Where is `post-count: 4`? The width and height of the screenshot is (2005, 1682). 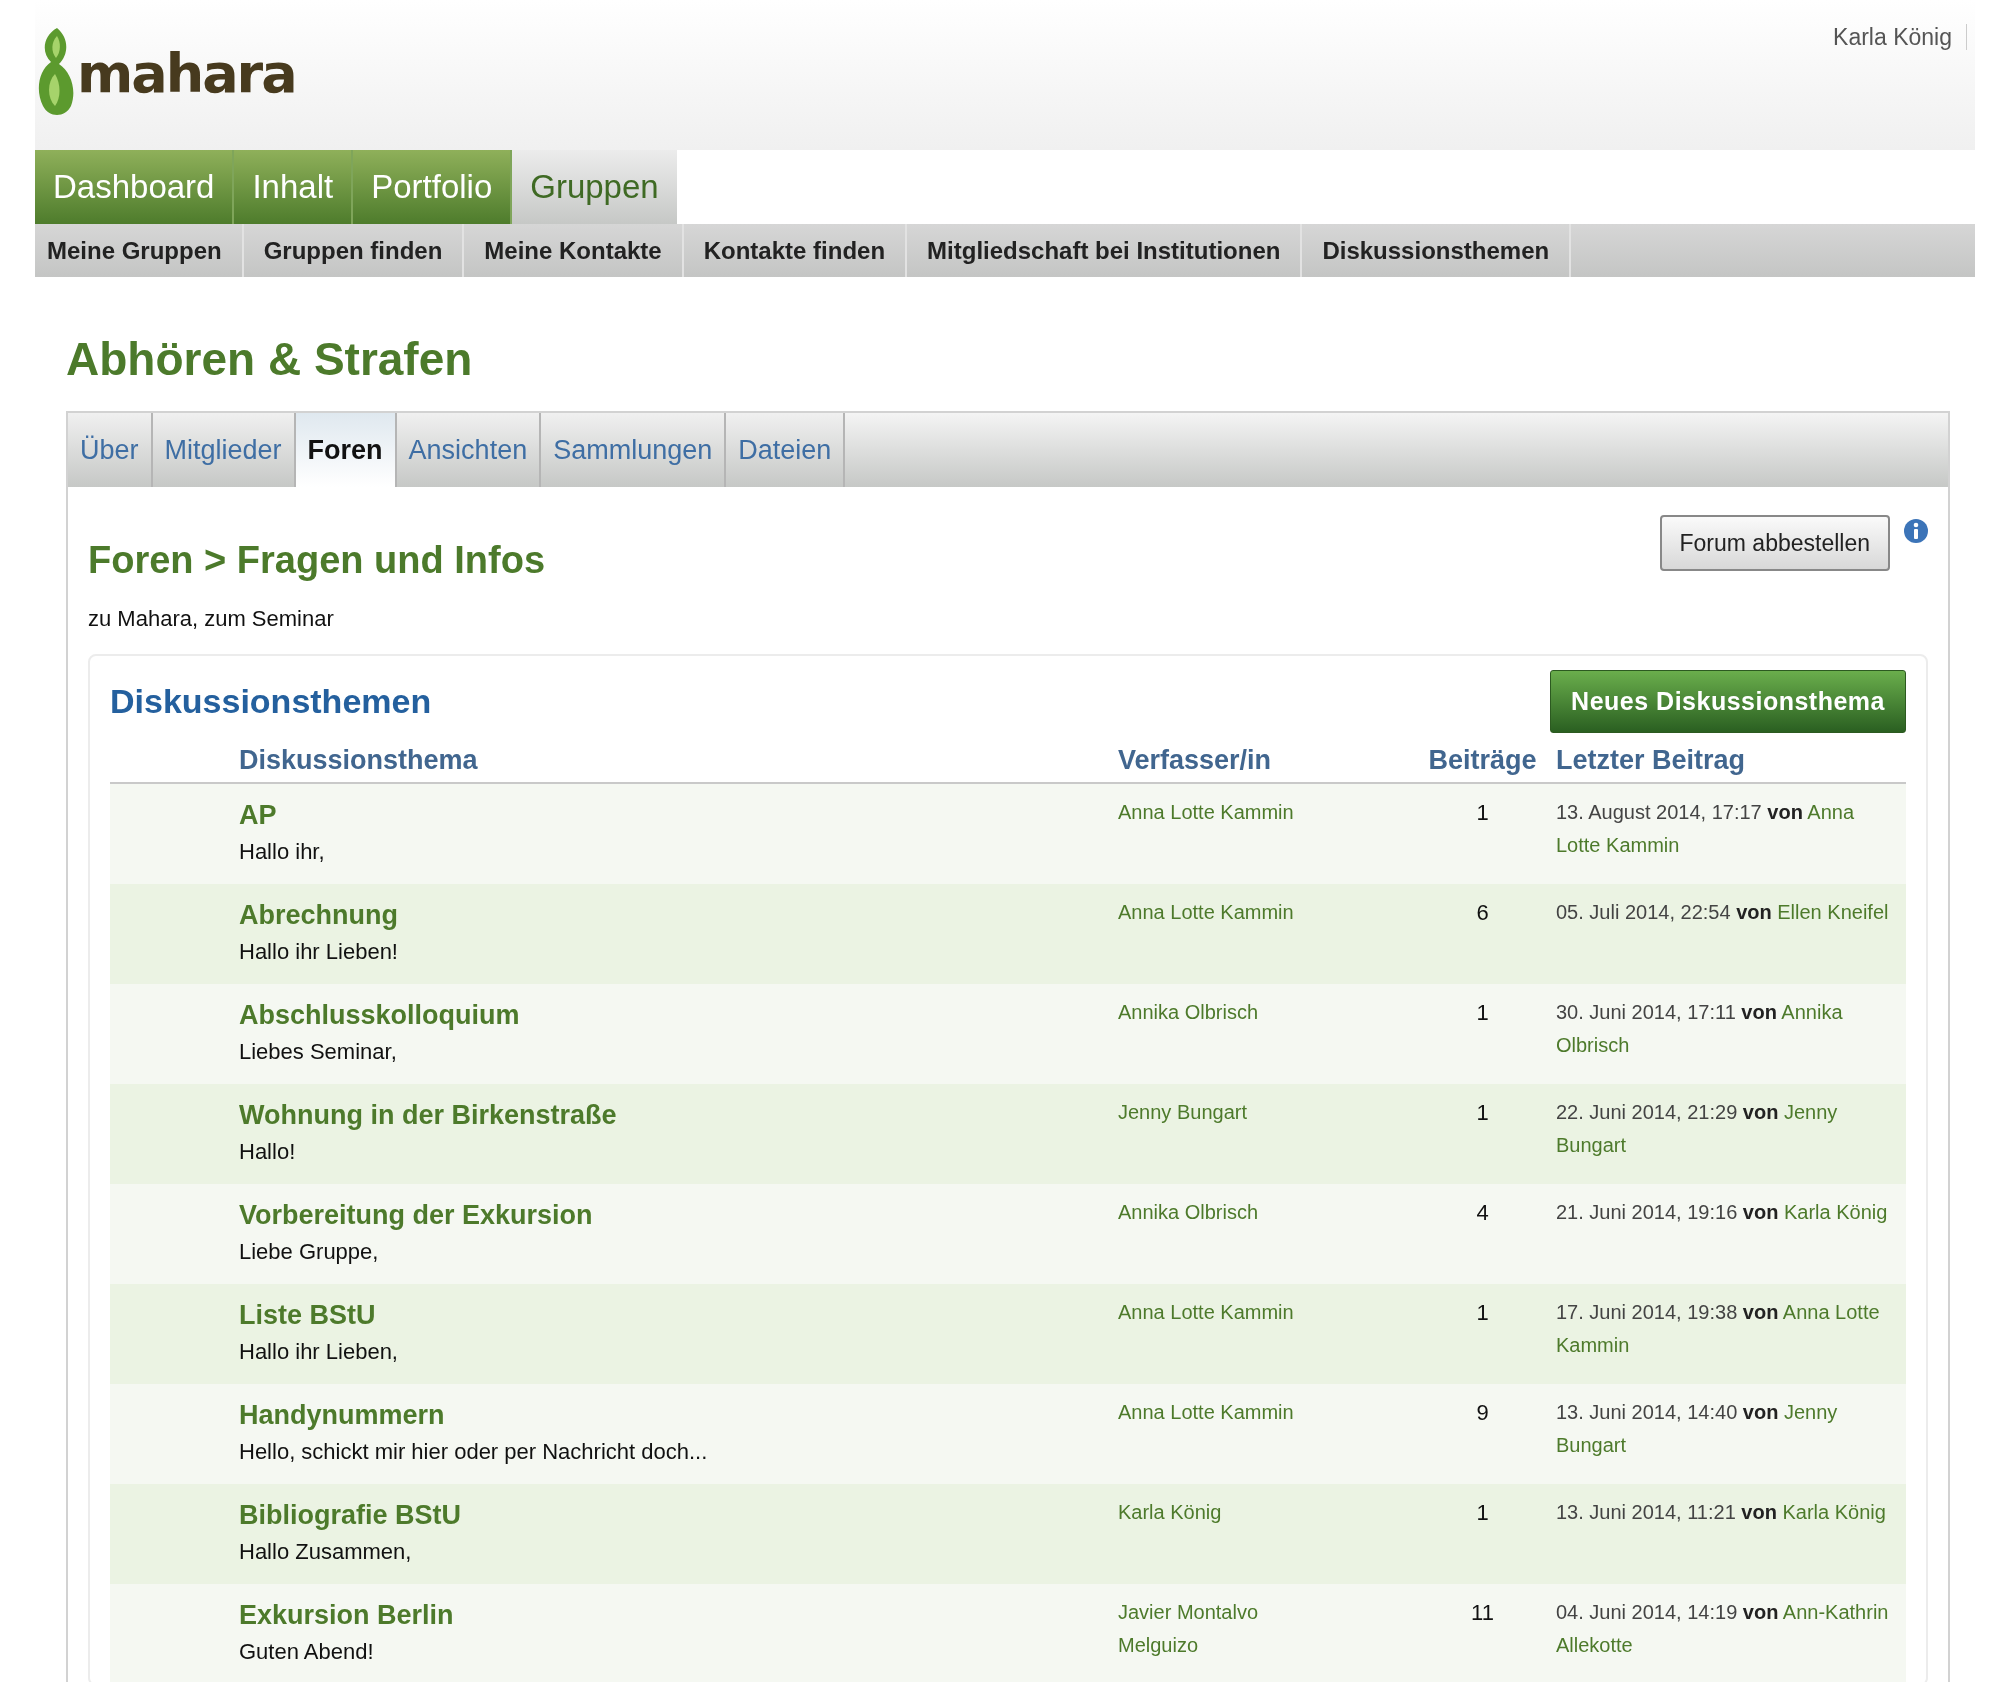
post-count: 4 is located at coordinates (1482, 1213).